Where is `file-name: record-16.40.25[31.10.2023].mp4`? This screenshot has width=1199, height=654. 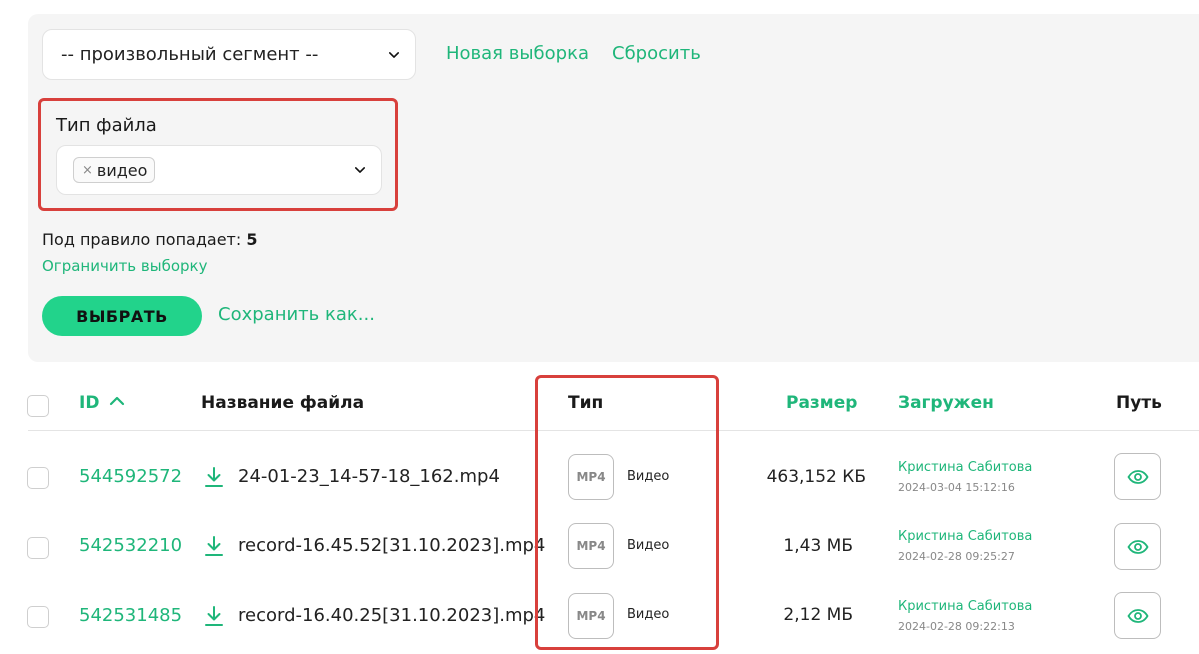 file-name: record-16.40.25[31.10.2023].mp4 is located at coordinates (392, 615).